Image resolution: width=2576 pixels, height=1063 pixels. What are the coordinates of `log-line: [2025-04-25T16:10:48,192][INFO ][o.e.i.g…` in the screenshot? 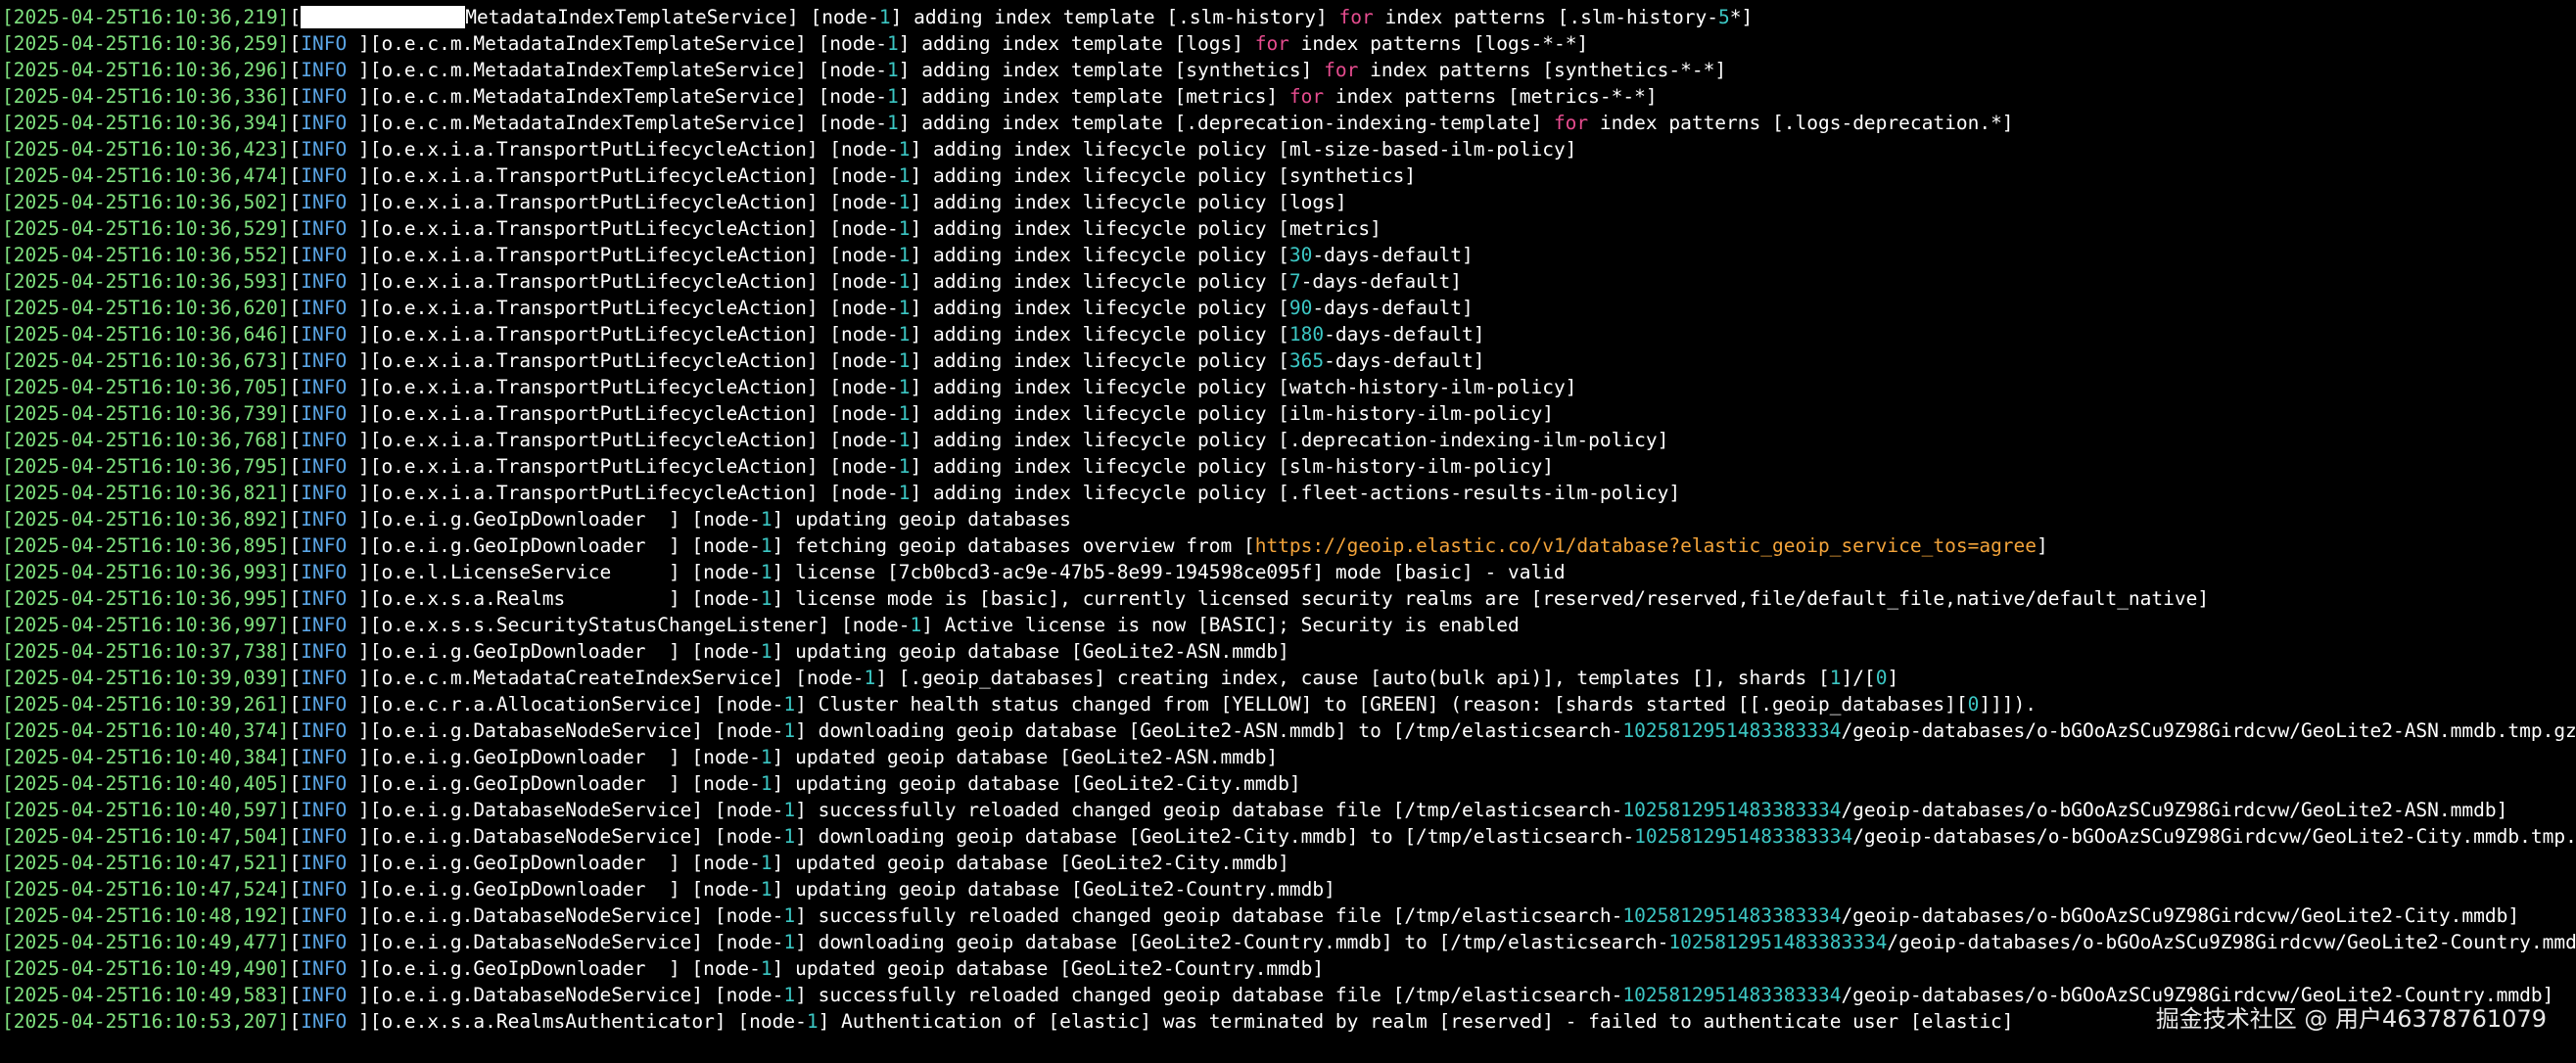 It's located at (1289, 916).